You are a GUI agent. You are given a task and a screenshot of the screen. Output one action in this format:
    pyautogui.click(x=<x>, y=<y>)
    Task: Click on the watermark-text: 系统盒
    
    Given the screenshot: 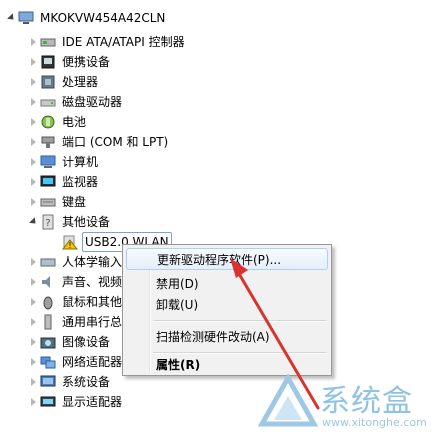 What is the action you would take?
    pyautogui.click(x=366, y=401)
    